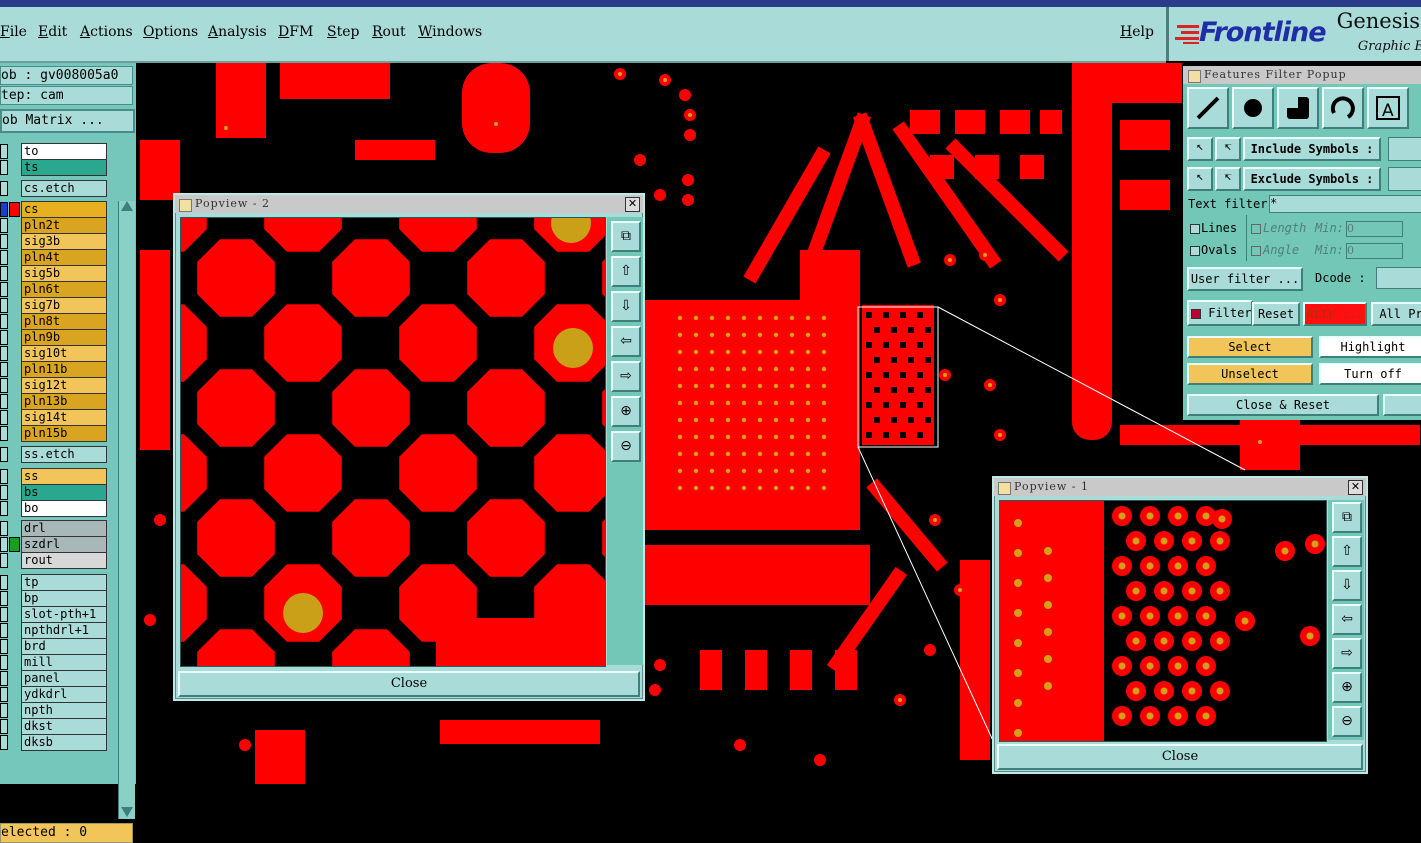  Describe the element at coordinates (64, 678) in the screenshot. I see `layer-name: panel` at that location.